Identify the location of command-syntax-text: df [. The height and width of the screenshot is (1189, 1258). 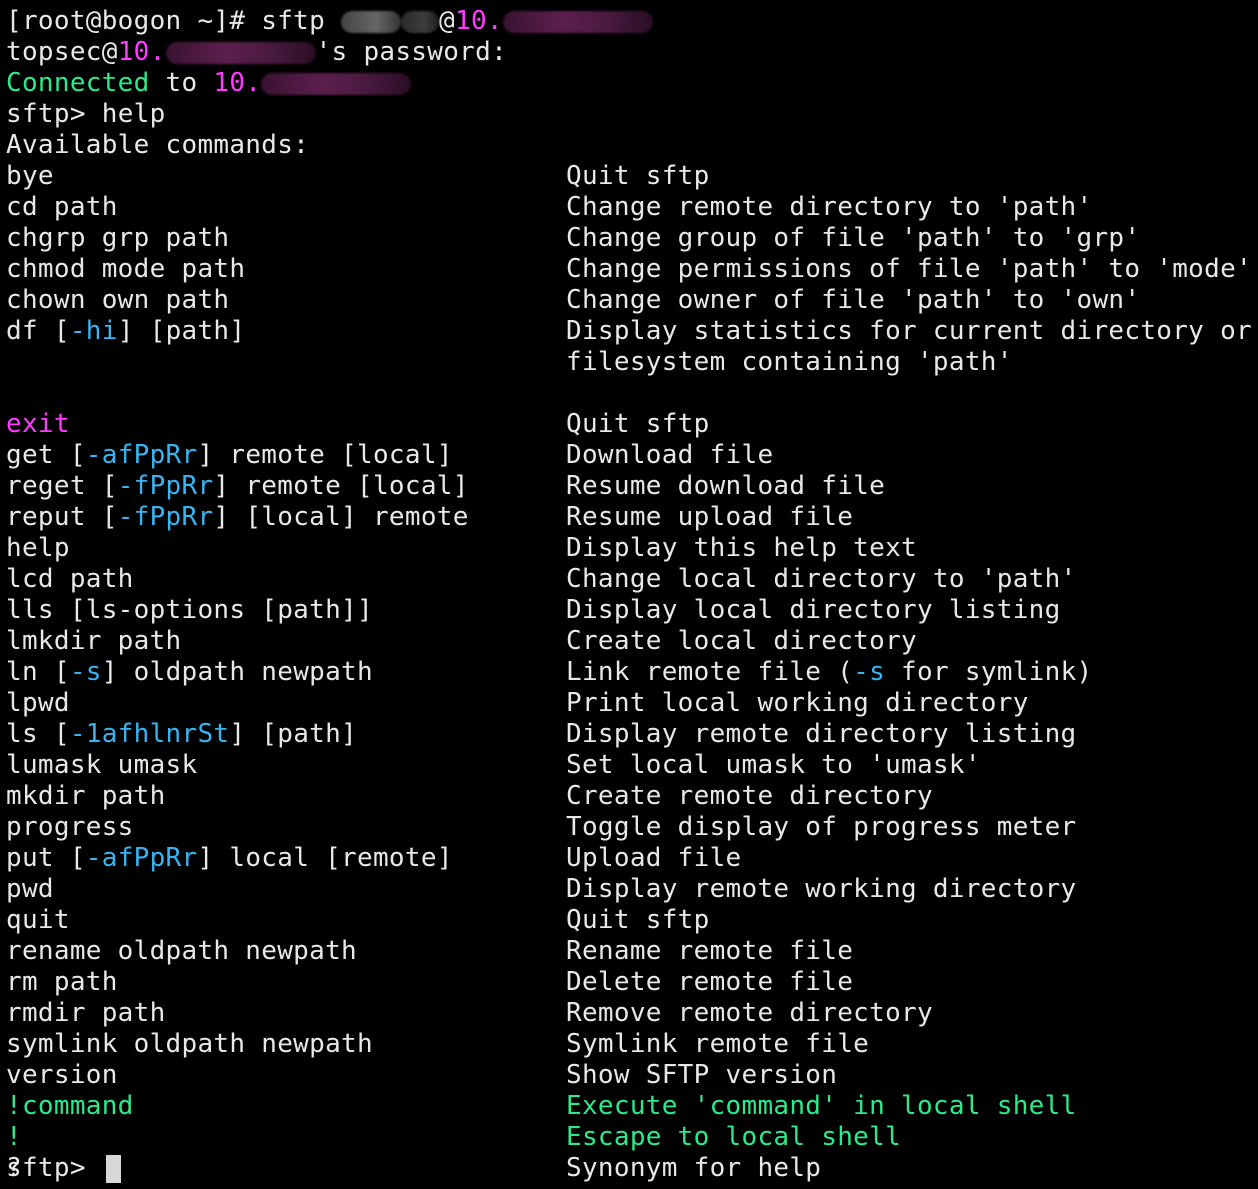
(38, 331).